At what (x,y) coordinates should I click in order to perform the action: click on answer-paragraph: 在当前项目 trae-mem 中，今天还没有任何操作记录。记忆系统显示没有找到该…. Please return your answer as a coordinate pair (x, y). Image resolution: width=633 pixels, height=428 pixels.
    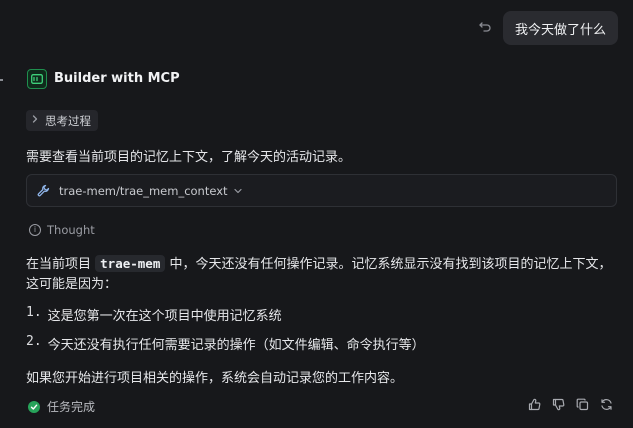
    Looking at the image, I should click on (321, 274).